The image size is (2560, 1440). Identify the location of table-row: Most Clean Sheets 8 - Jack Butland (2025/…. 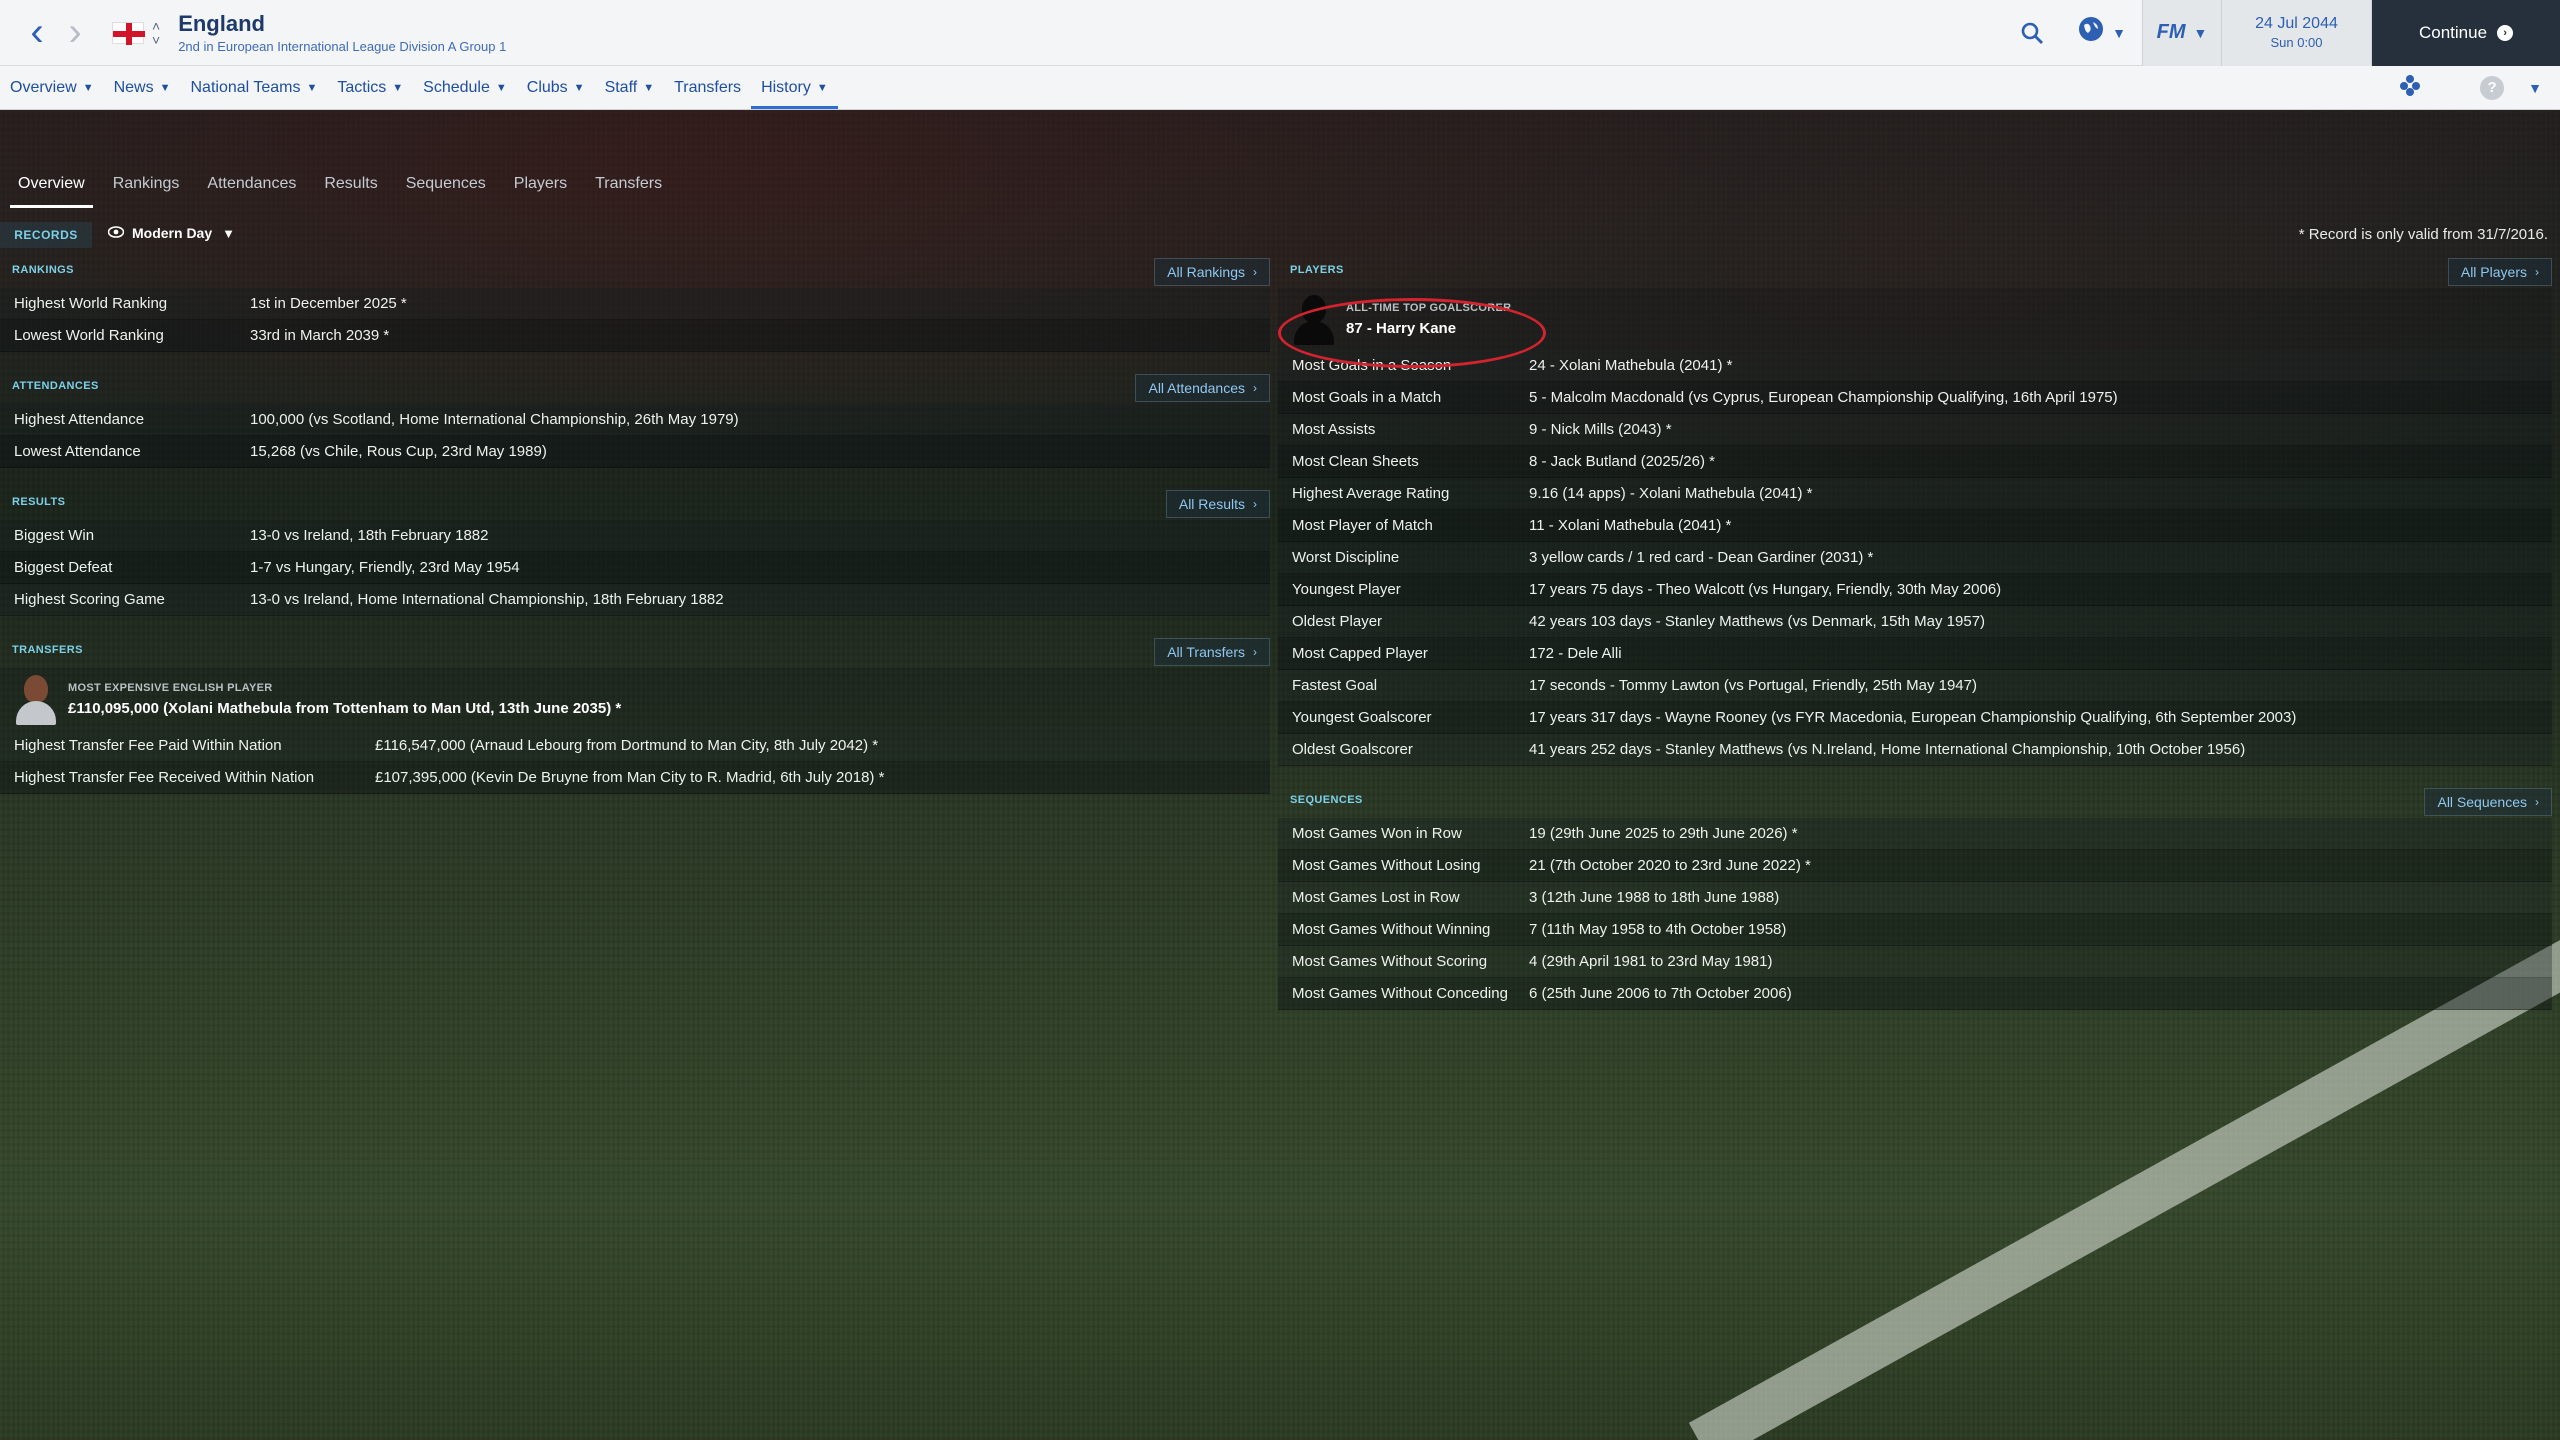
(1915, 462).